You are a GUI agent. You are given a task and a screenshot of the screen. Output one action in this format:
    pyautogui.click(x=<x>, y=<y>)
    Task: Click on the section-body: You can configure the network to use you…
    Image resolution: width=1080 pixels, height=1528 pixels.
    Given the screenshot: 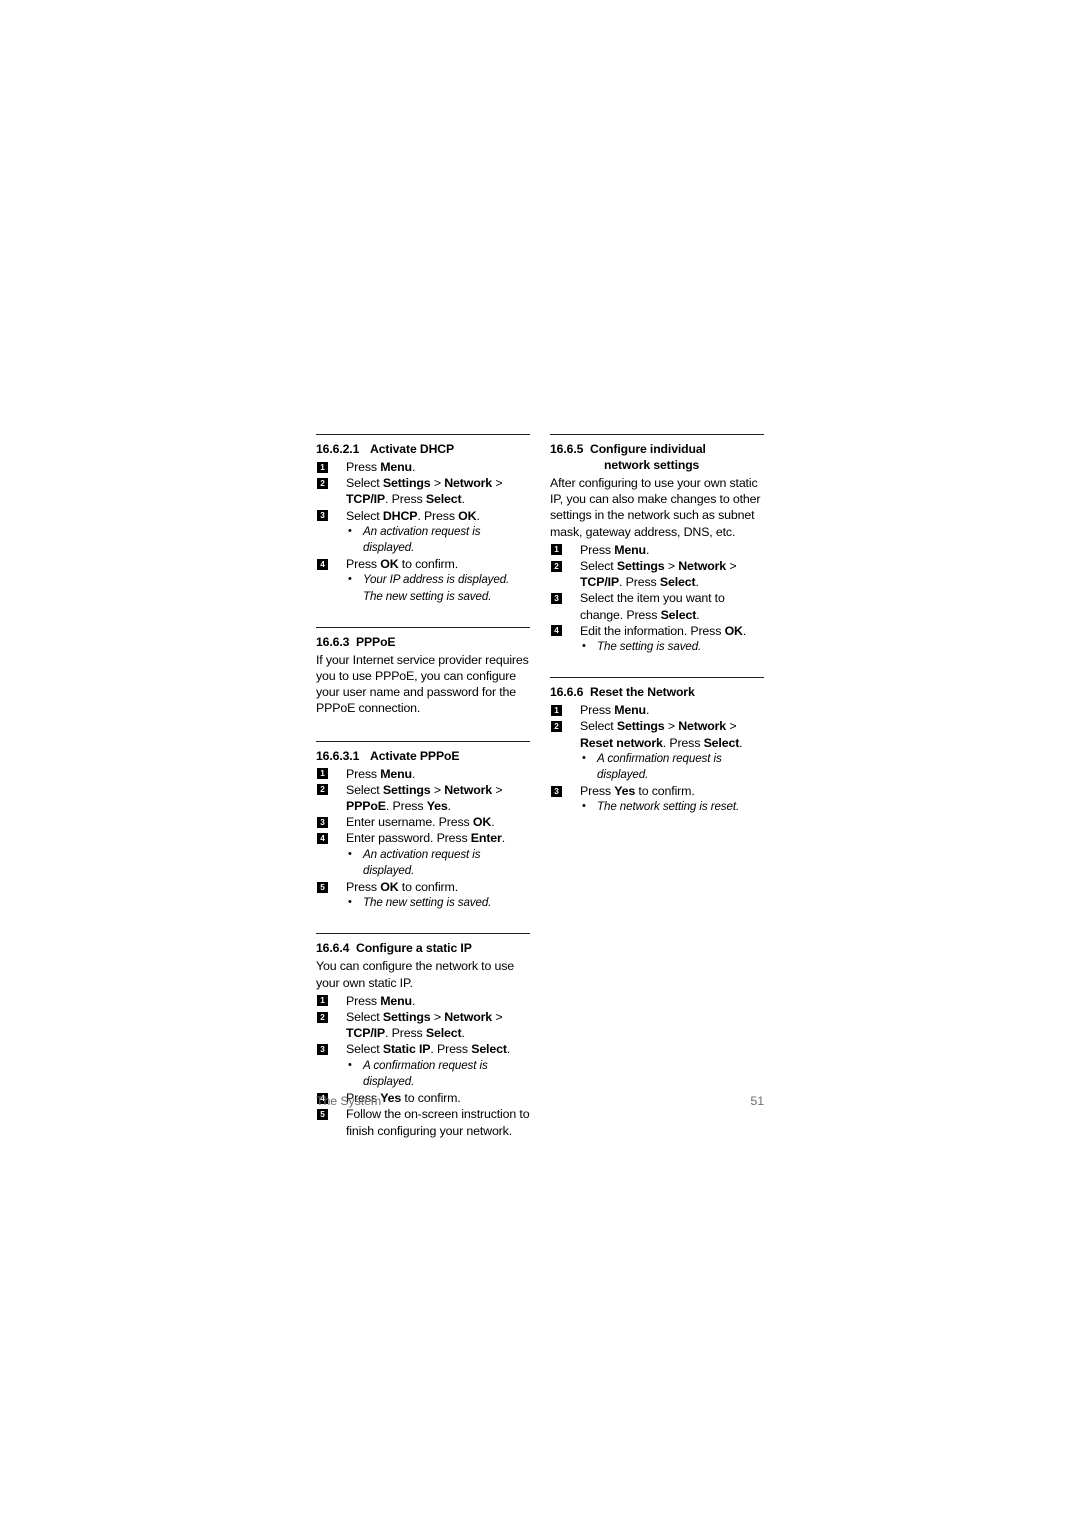 What is the action you would take?
    pyautogui.click(x=415, y=974)
    